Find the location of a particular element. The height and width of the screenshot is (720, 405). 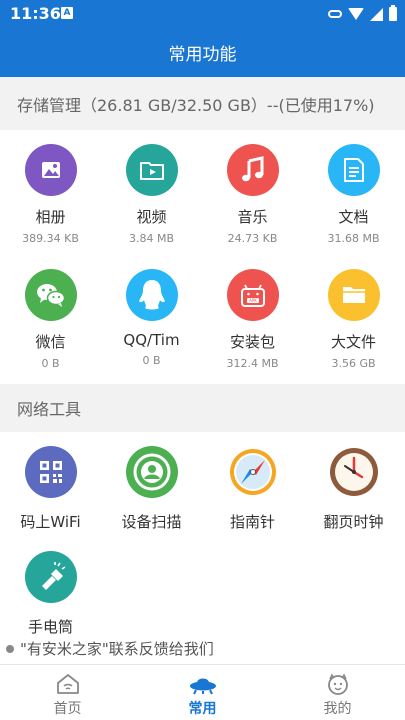

feedback-notice: "有安米之家"联系反馈给我们 is located at coordinates (110, 648).